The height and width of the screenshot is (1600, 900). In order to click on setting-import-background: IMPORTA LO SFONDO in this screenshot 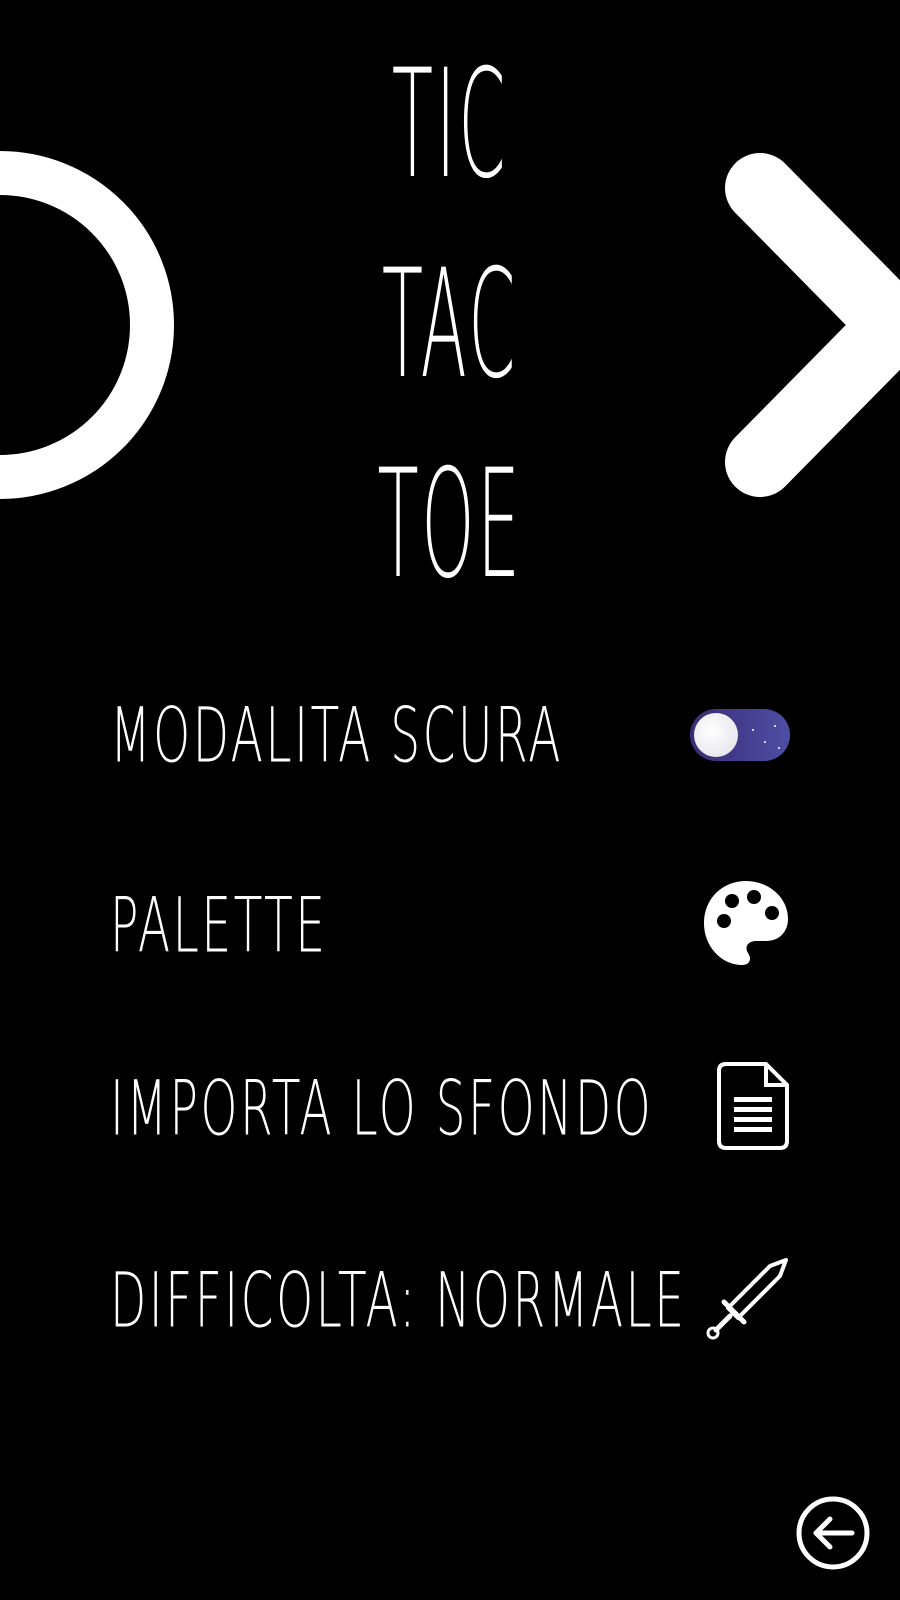, I will do `click(450, 1108)`.